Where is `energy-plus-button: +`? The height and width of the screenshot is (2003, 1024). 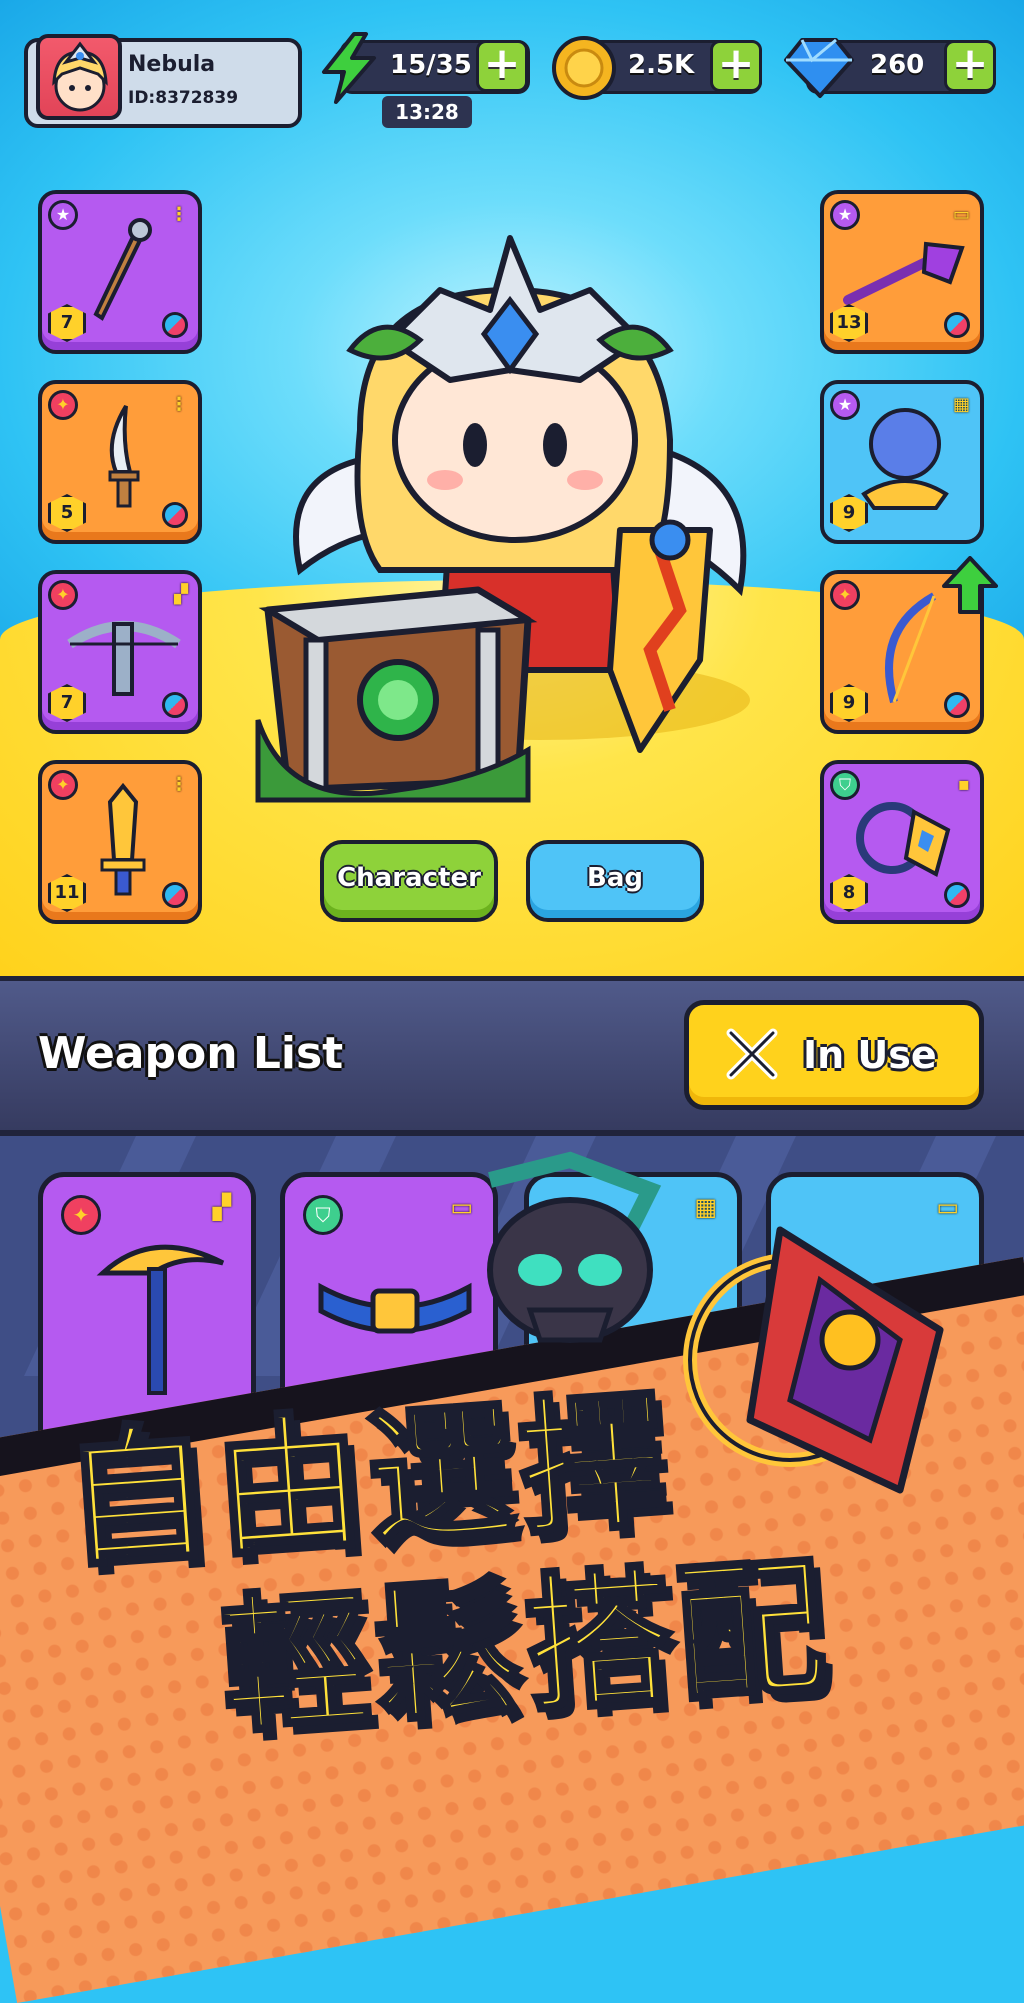
energy-plus-button: + is located at coordinates (502, 66).